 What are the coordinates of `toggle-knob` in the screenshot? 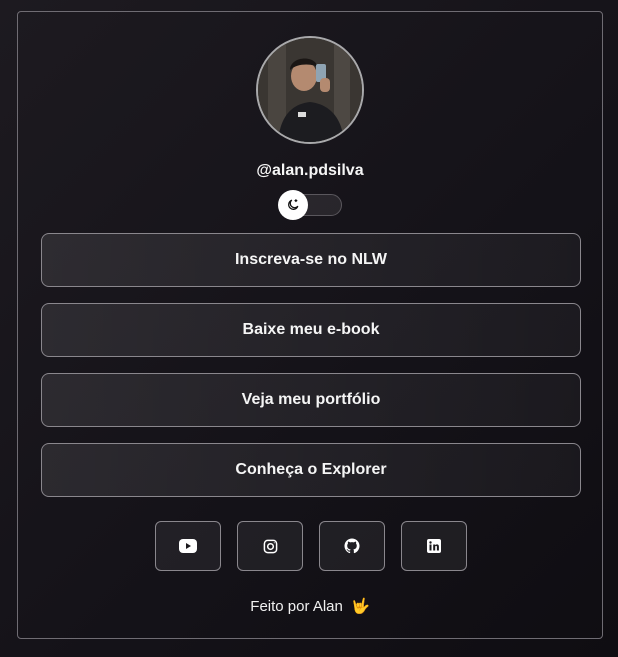 It's located at (293, 205).